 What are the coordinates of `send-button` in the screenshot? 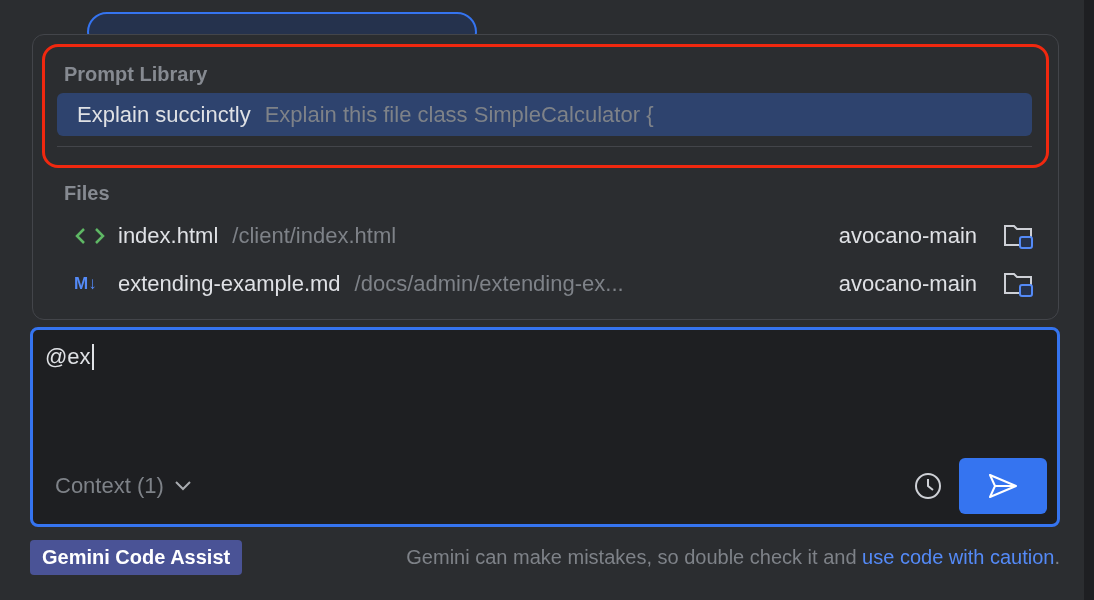 It's located at (1003, 486).